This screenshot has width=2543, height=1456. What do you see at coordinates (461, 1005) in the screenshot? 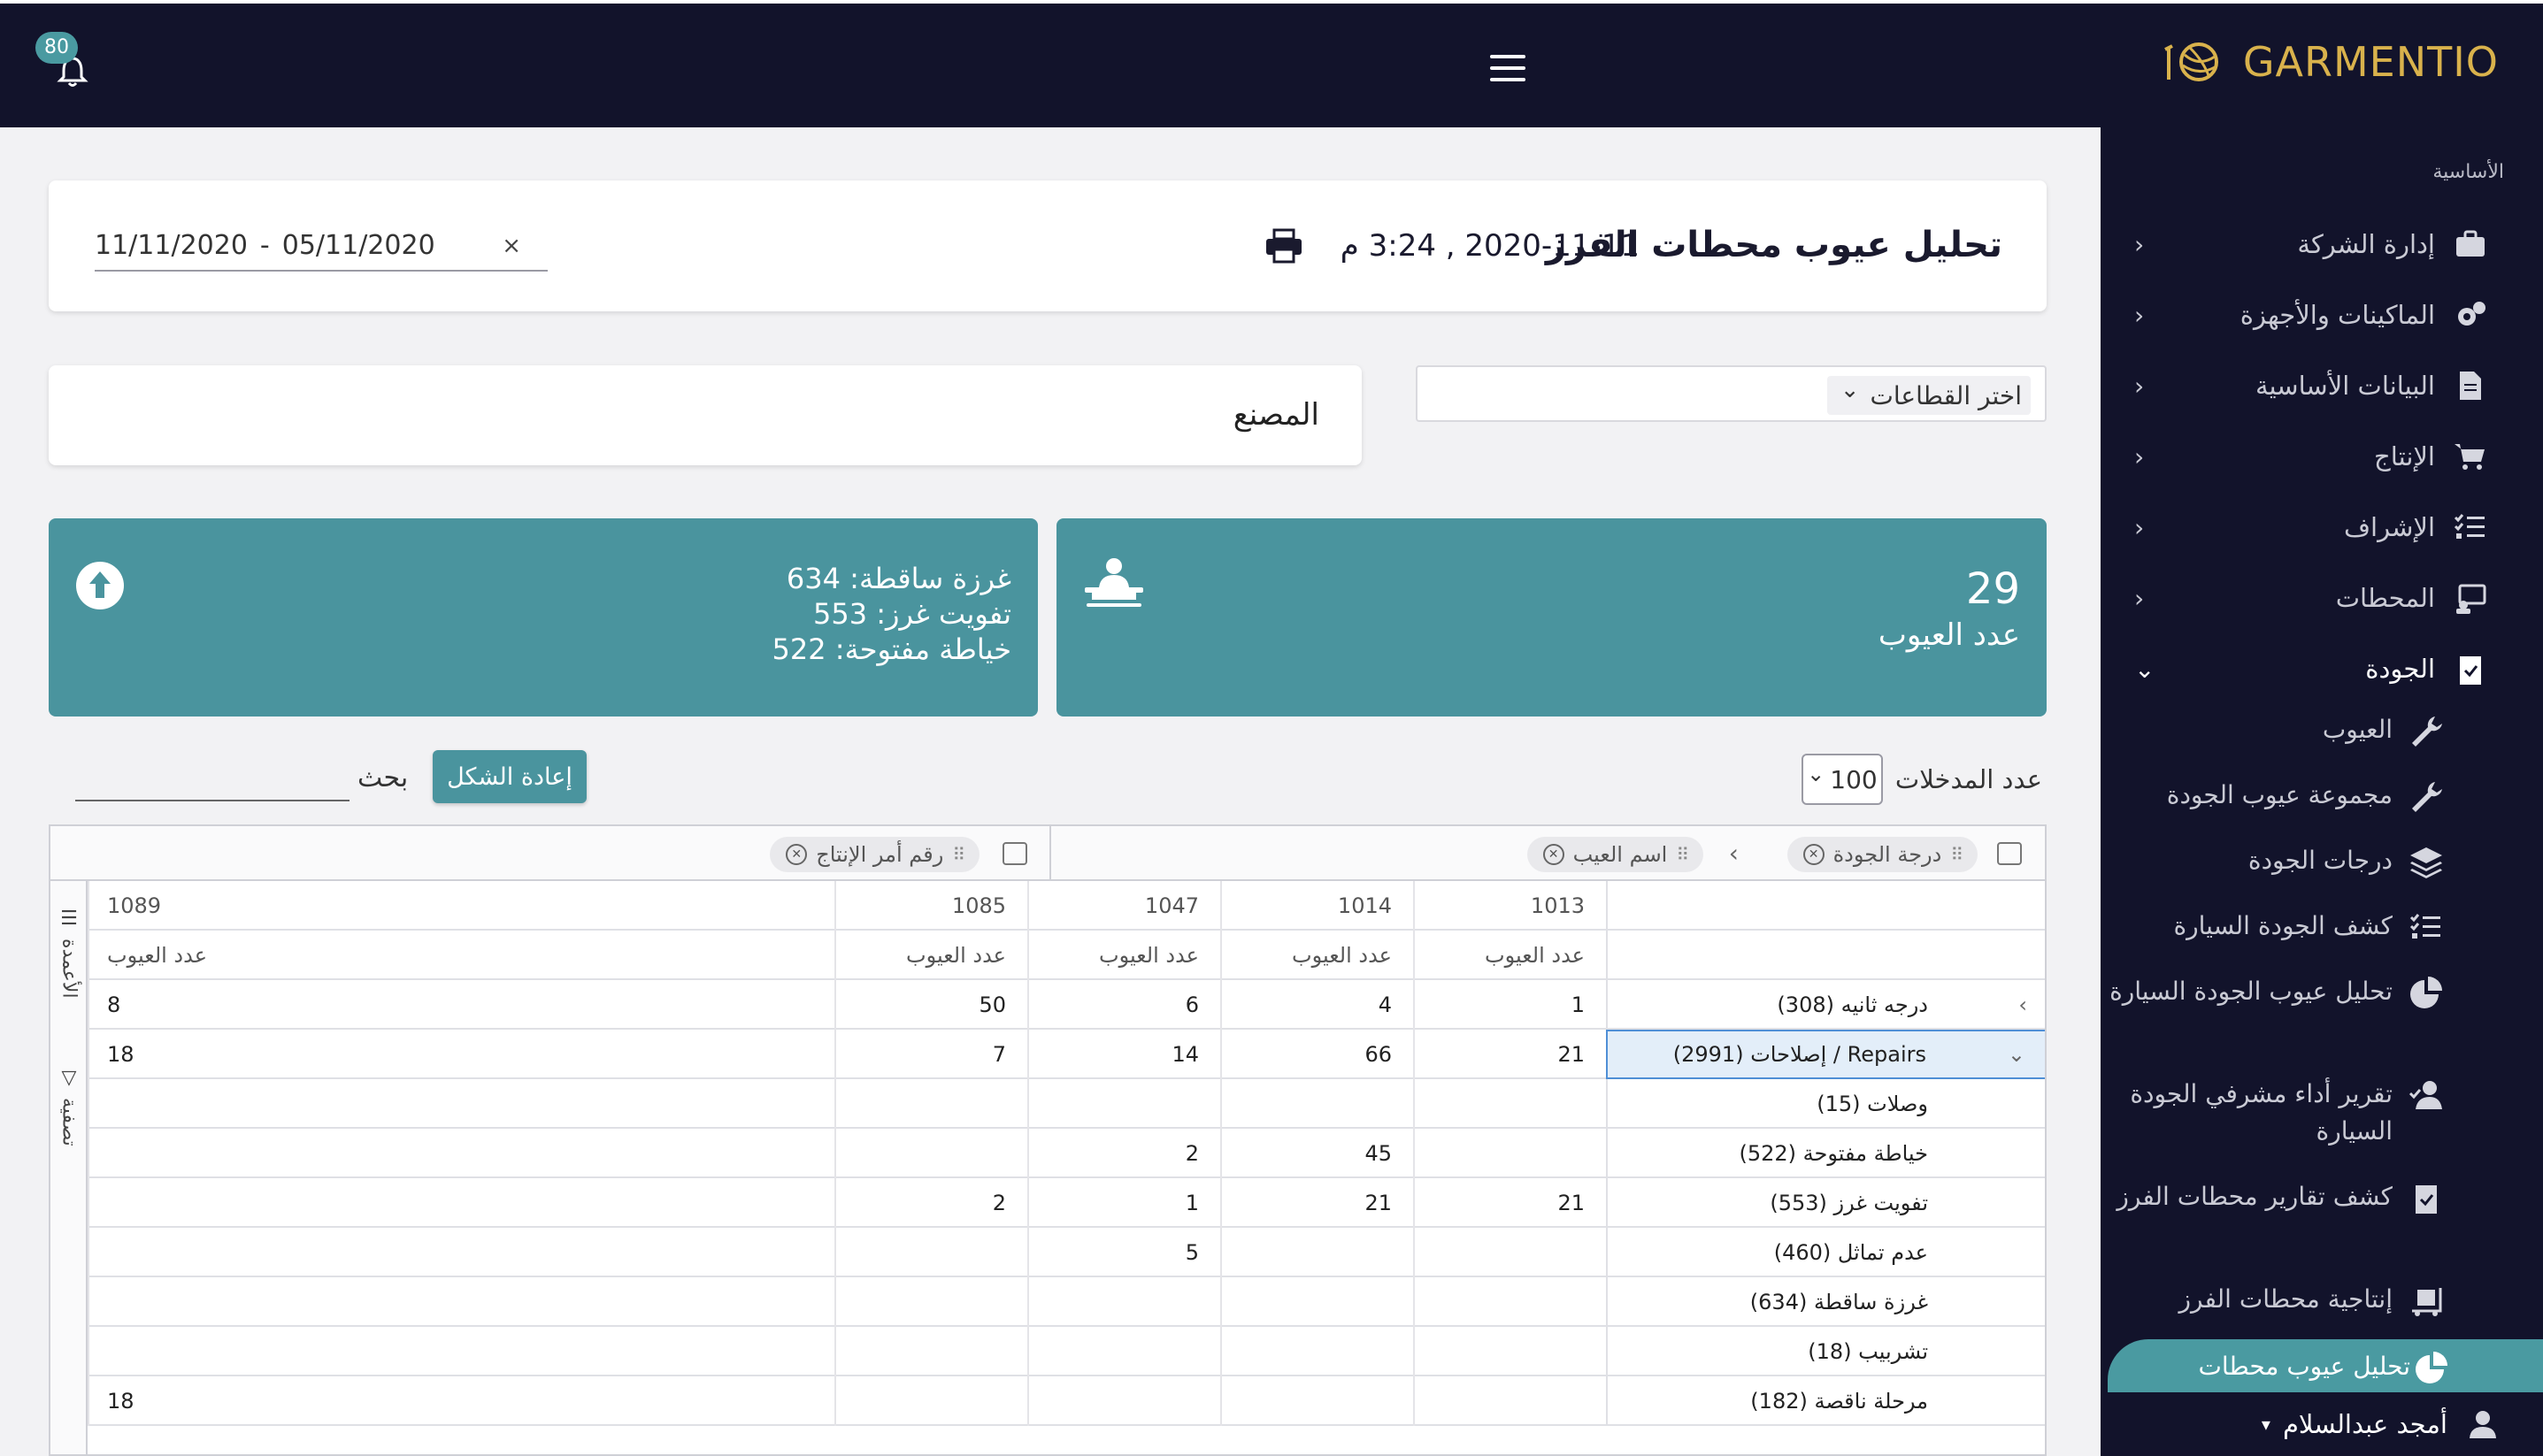
I see `table-cell: 8` at bounding box center [461, 1005].